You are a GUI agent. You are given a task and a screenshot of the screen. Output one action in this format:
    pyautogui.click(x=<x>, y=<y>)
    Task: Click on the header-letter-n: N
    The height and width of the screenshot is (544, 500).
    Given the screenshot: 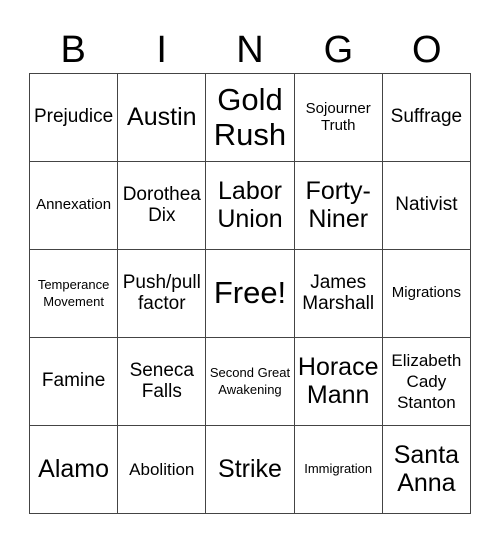 What is the action you would take?
    pyautogui.click(x=250, y=50)
    